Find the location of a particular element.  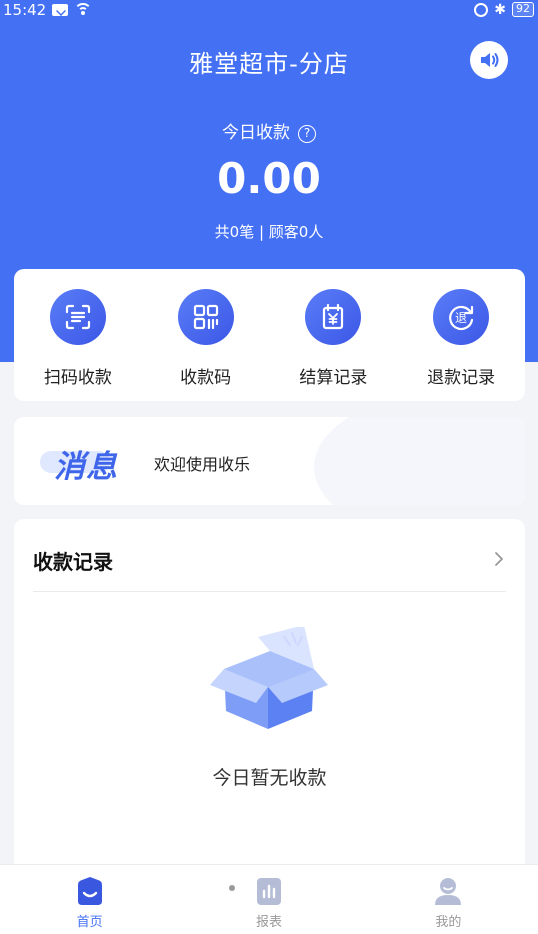

refund-records-button: 退 退款记录 is located at coordinates (461, 335).